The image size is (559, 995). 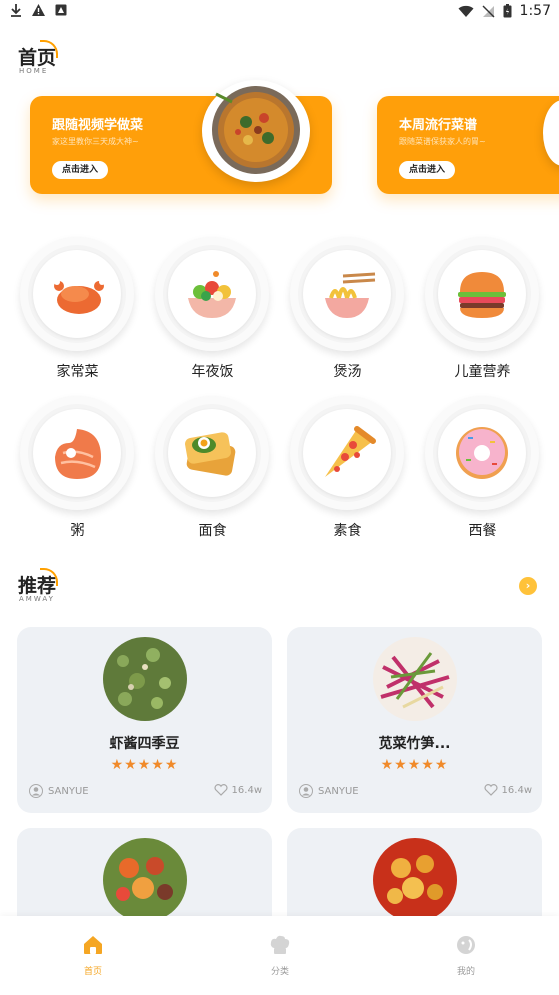 I want to click on home-icon, so click(x=93, y=945).